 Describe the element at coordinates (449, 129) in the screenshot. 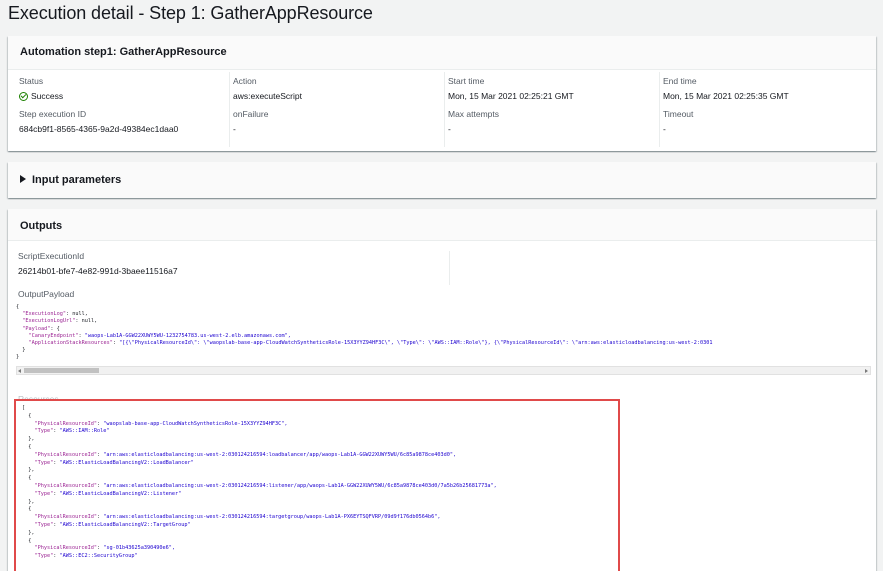

I see `max-attempts-value: -` at that location.